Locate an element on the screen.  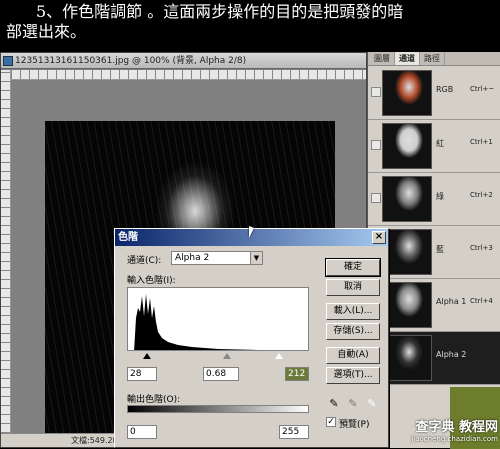
input-levels-label: 輸入色階(I): is located at coordinates (151, 281).